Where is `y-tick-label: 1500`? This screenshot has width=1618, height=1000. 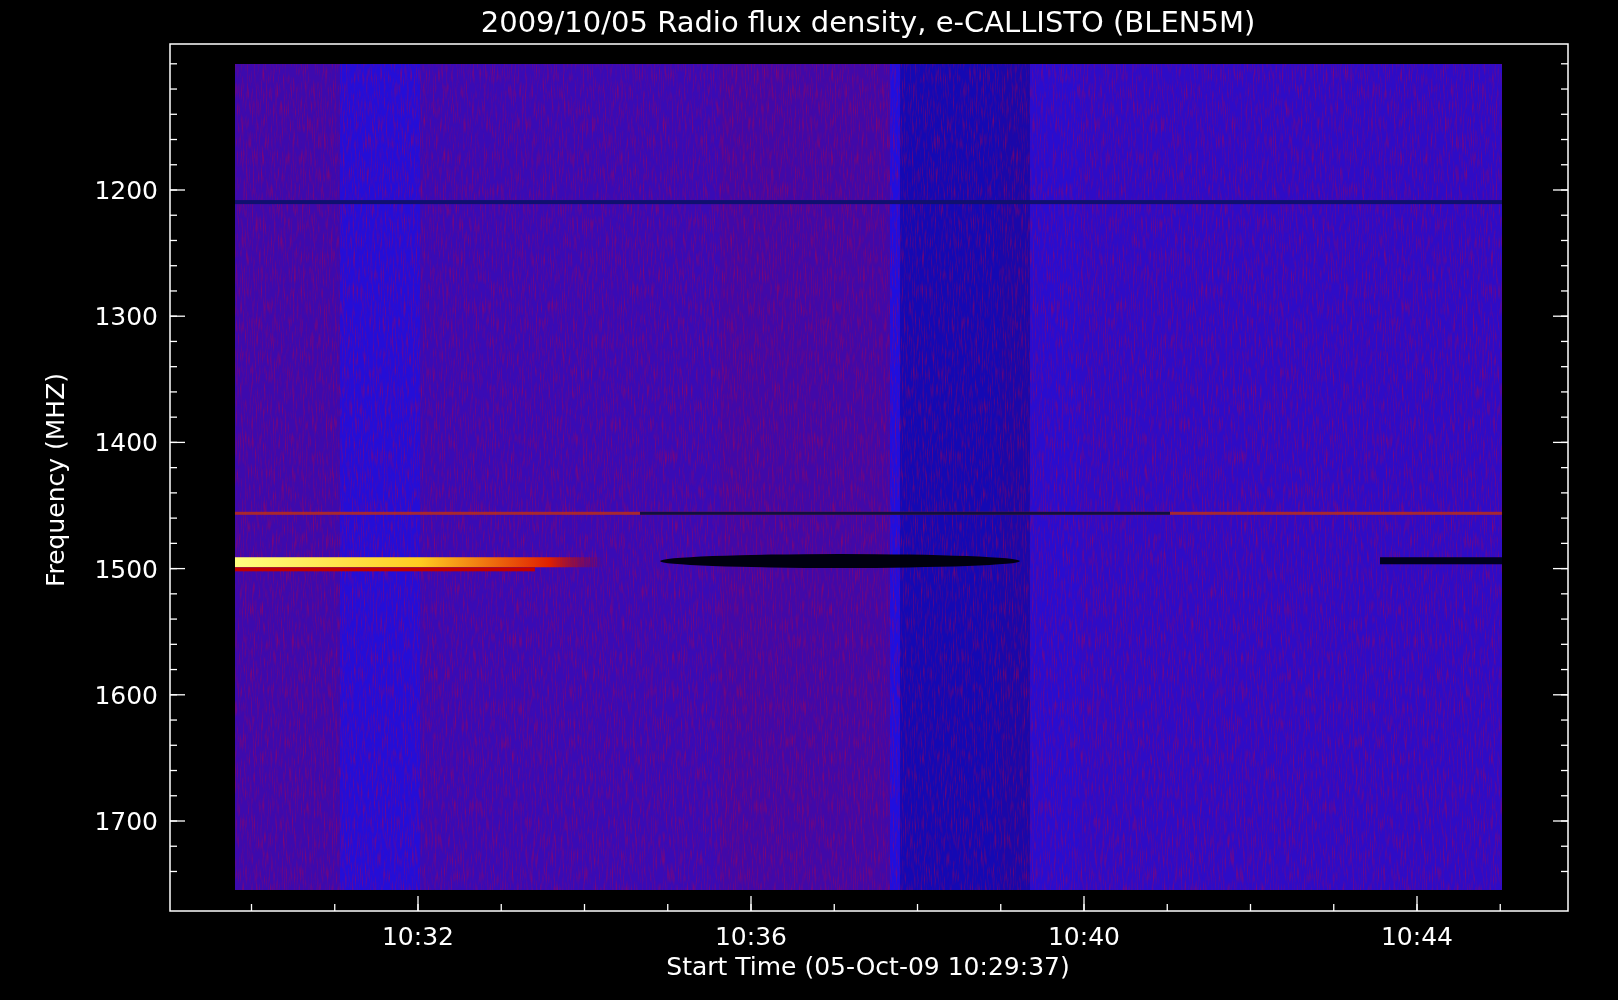 y-tick-label: 1500 is located at coordinates (126, 569).